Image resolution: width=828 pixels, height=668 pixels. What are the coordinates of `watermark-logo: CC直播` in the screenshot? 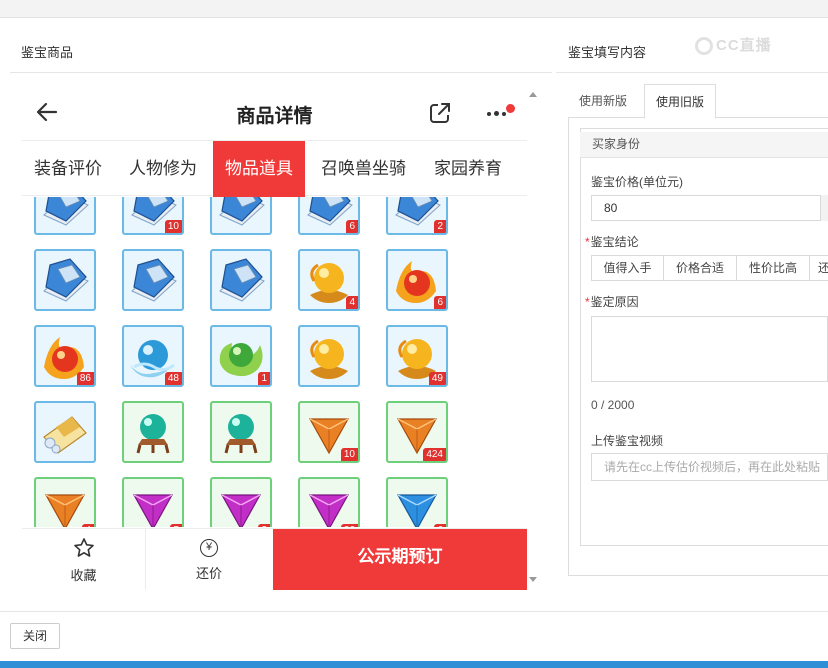 It's located at (733, 45).